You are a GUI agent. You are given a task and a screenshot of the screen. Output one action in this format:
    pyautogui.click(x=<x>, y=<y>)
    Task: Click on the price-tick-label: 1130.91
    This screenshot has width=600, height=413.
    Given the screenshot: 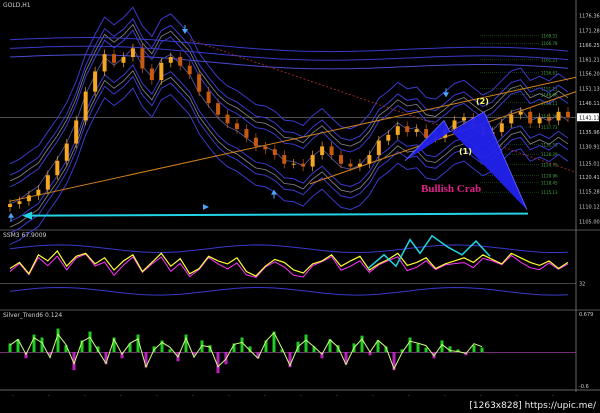 What is the action you would take?
    pyautogui.click(x=589, y=148)
    